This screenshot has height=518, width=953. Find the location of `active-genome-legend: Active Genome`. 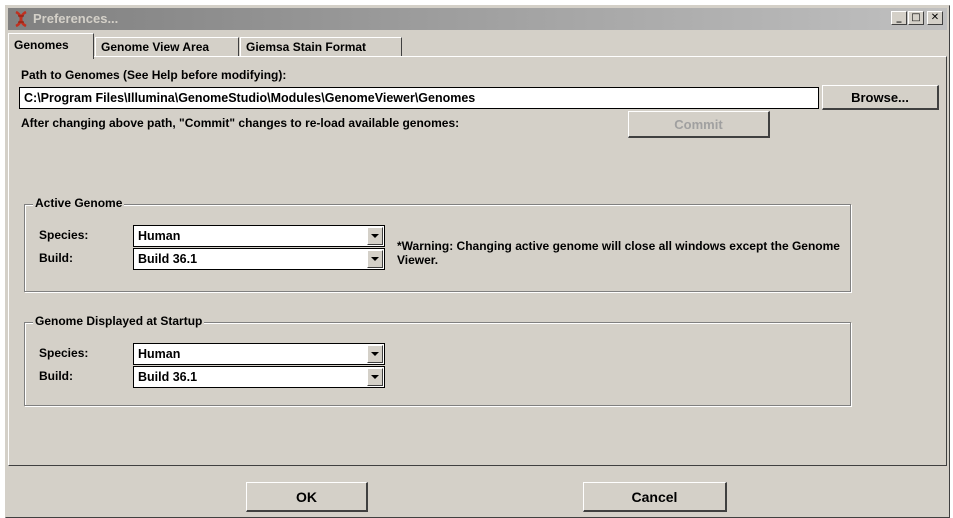

active-genome-legend: Active Genome is located at coordinates (79, 203).